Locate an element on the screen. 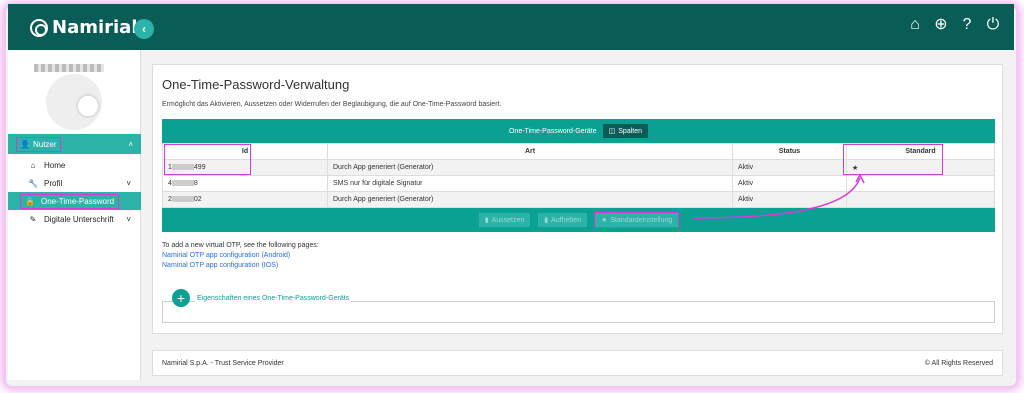 The image size is (1024, 393). footer-right: © All Rights Reserved is located at coordinates (959, 363).